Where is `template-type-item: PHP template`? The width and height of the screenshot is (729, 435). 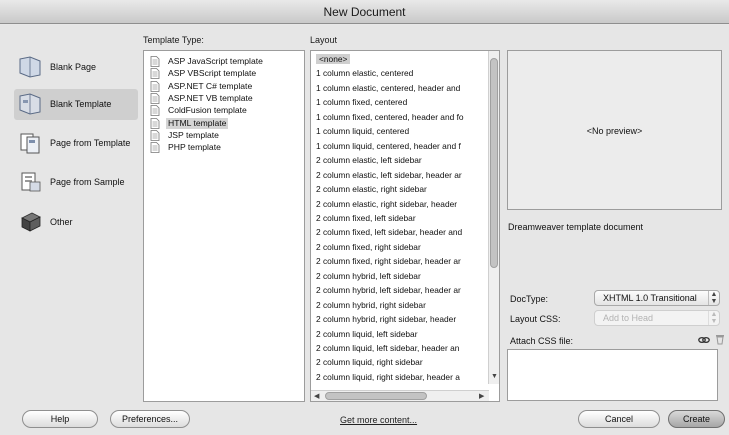
template-type-item: PHP template is located at coordinates (219, 148).